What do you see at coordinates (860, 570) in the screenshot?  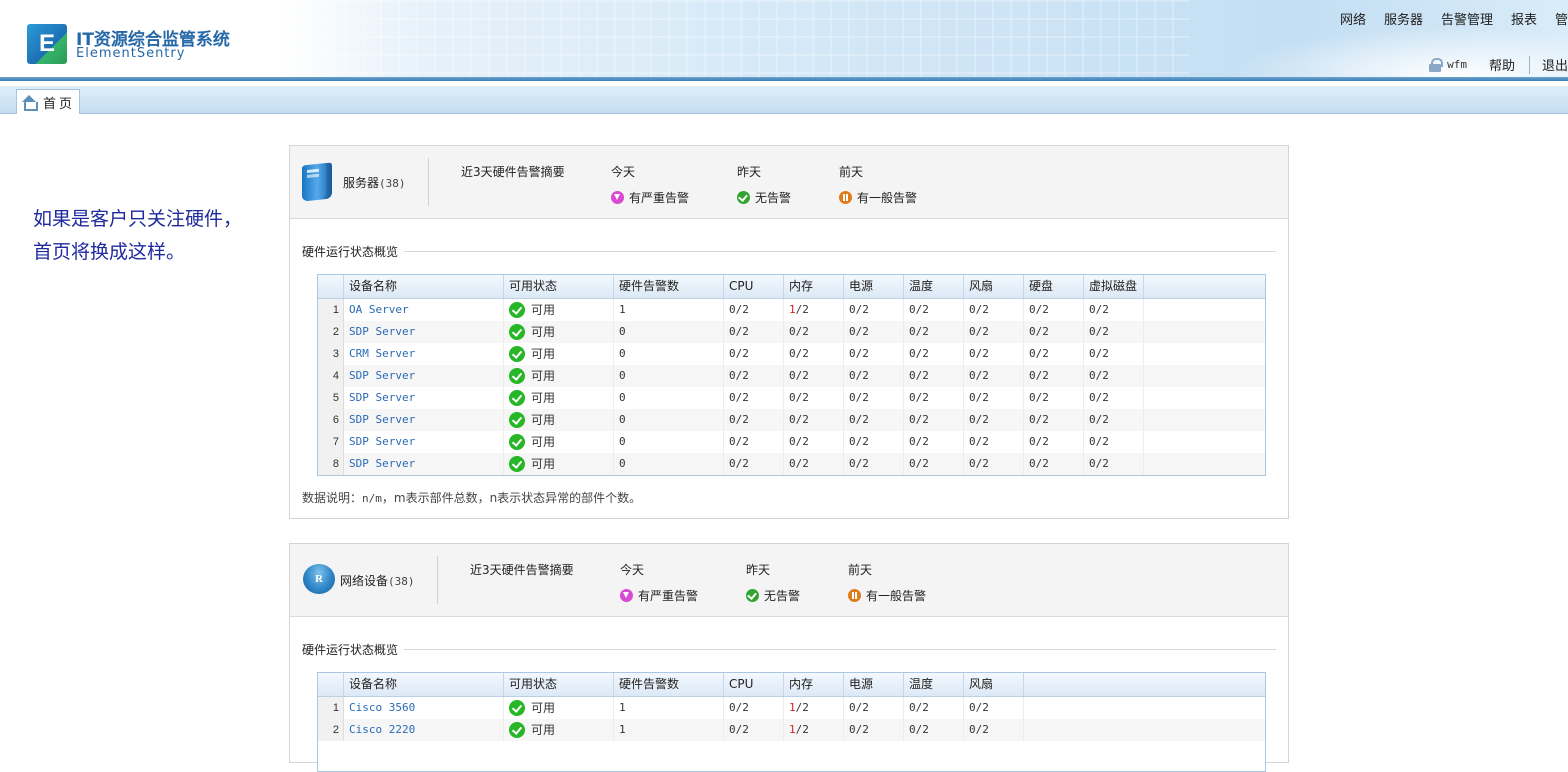 I see `day-label: 前天` at bounding box center [860, 570].